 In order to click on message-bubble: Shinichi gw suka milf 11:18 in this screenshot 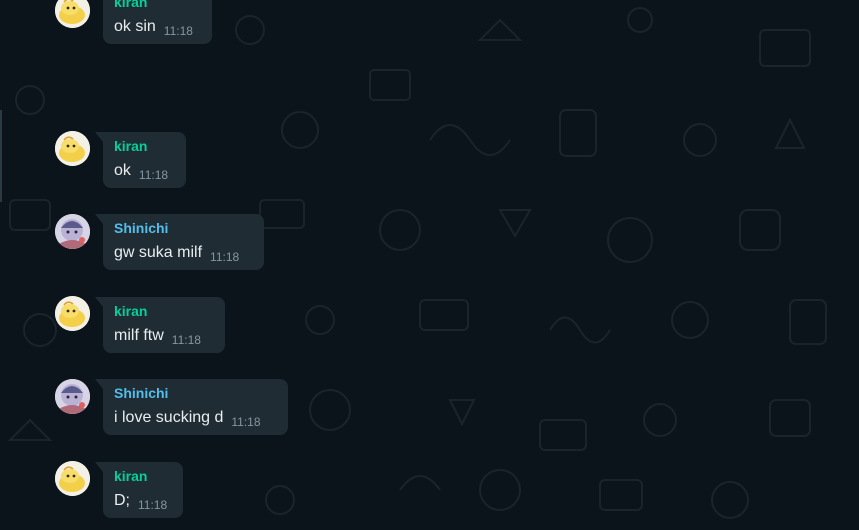, I will do `click(179, 242)`.